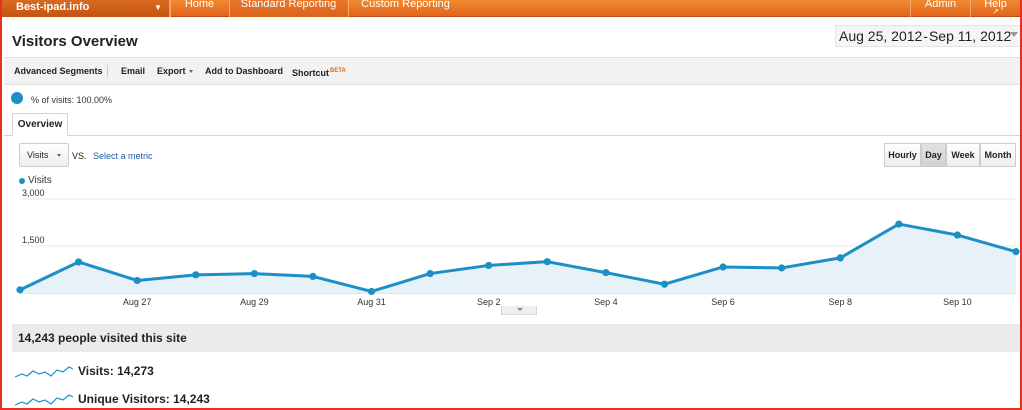 The image size is (1022, 410). I want to click on shortcut-button: ShortcutBETA, so click(319, 71).